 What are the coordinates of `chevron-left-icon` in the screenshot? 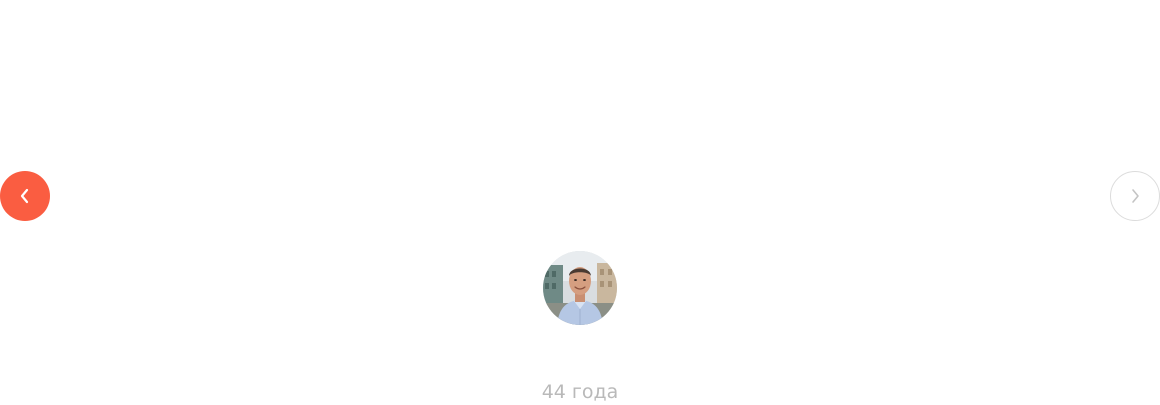 It's located at (25, 196).